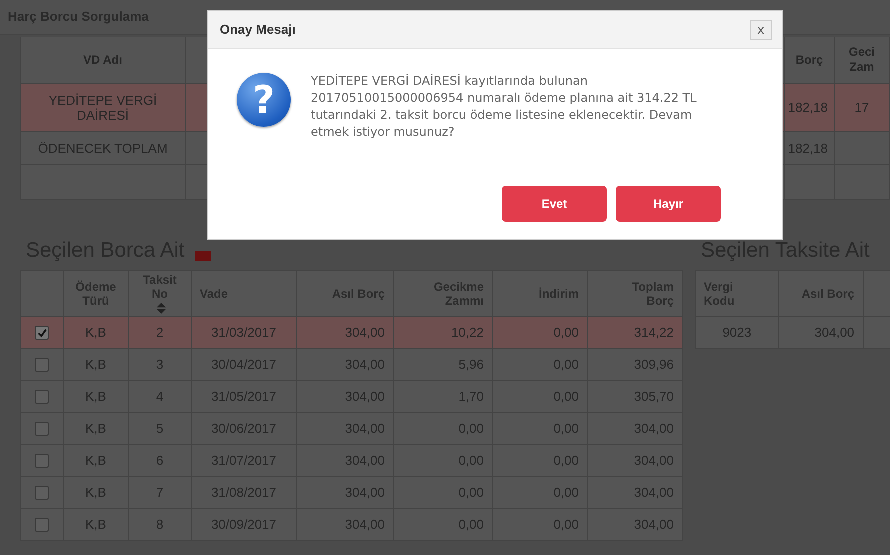 The height and width of the screenshot is (555, 890). What do you see at coordinates (244, 332) in the screenshot?
I see `table-cell: 31/03/2017` at bounding box center [244, 332].